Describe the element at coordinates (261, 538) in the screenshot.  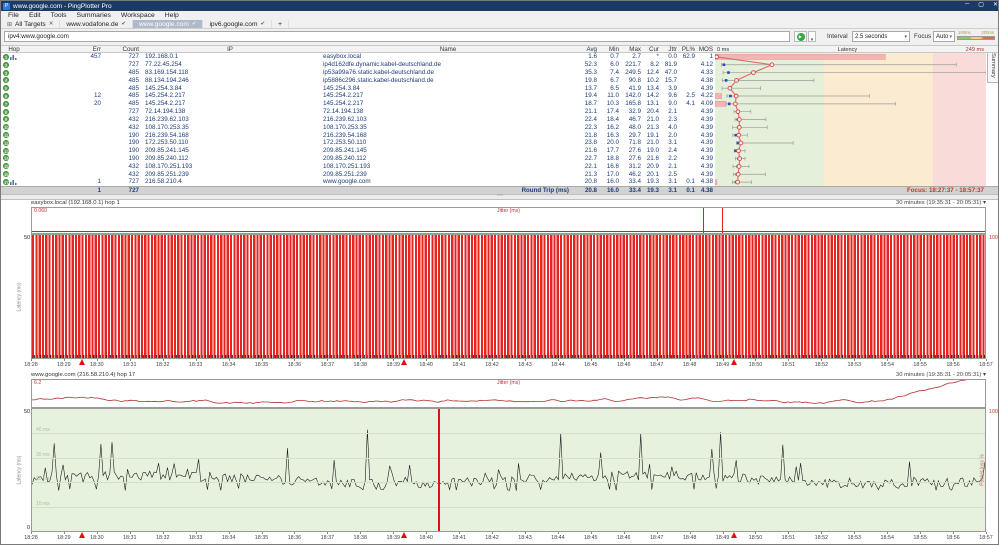
I see `time-label: 18:35` at that location.